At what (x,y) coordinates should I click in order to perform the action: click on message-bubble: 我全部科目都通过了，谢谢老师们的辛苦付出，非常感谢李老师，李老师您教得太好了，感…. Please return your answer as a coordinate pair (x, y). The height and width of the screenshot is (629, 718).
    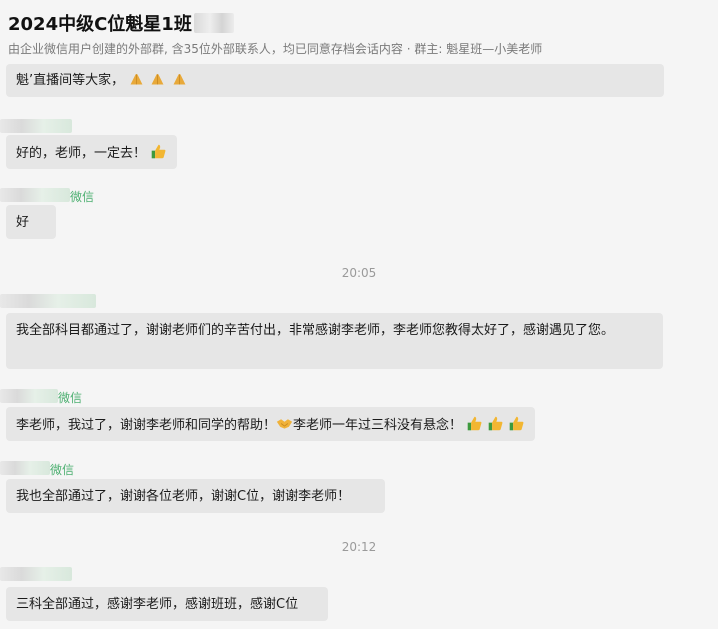
    Looking at the image, I should click on (334, 341).